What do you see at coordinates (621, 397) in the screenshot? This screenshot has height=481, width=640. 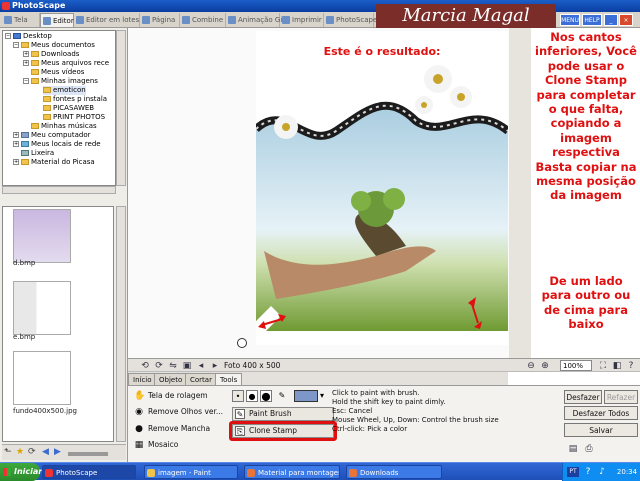 I see `redo-button: Refazer` at bounding box center [621, 397].